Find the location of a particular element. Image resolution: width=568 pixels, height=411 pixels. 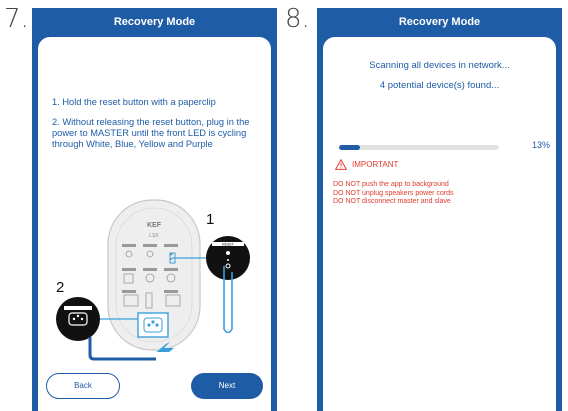

next-button: Next is located at coordinates (227, 386).